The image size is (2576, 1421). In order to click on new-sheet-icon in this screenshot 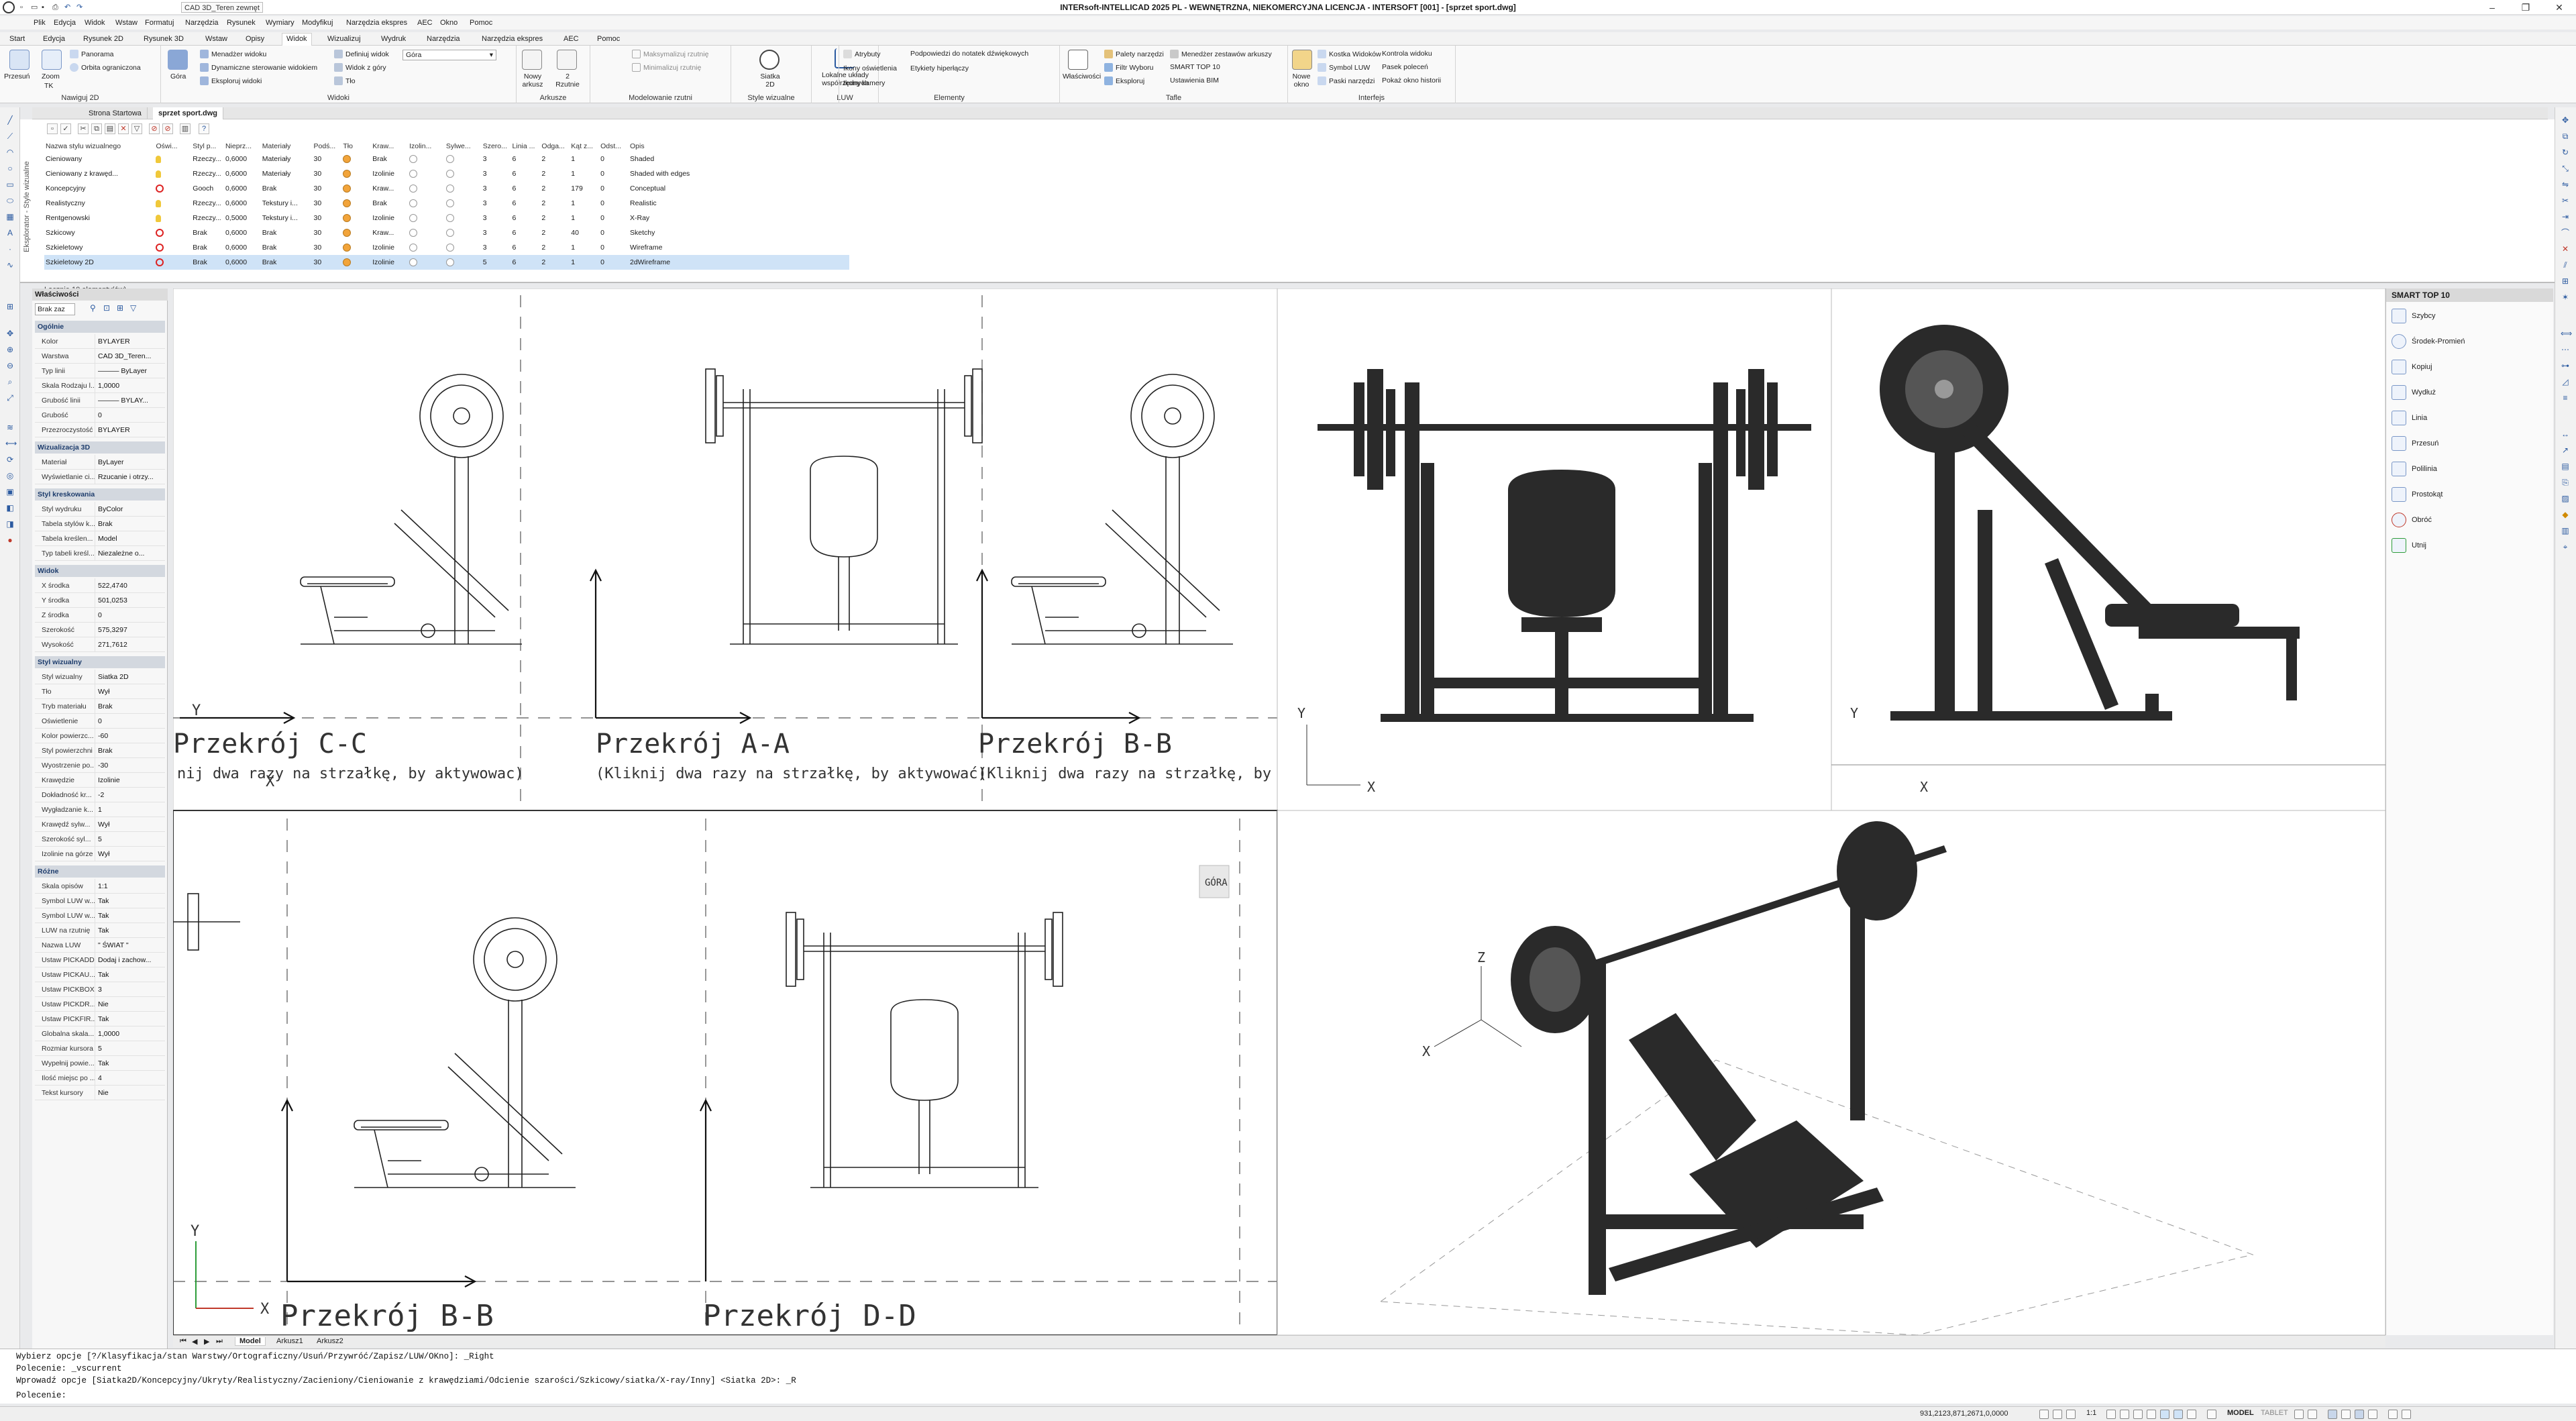, I will do `click(532, 60)`.